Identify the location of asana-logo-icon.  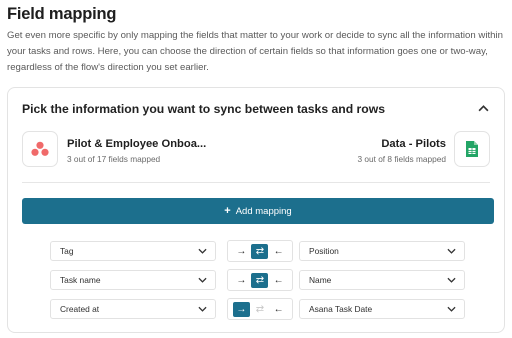
(40, 148).